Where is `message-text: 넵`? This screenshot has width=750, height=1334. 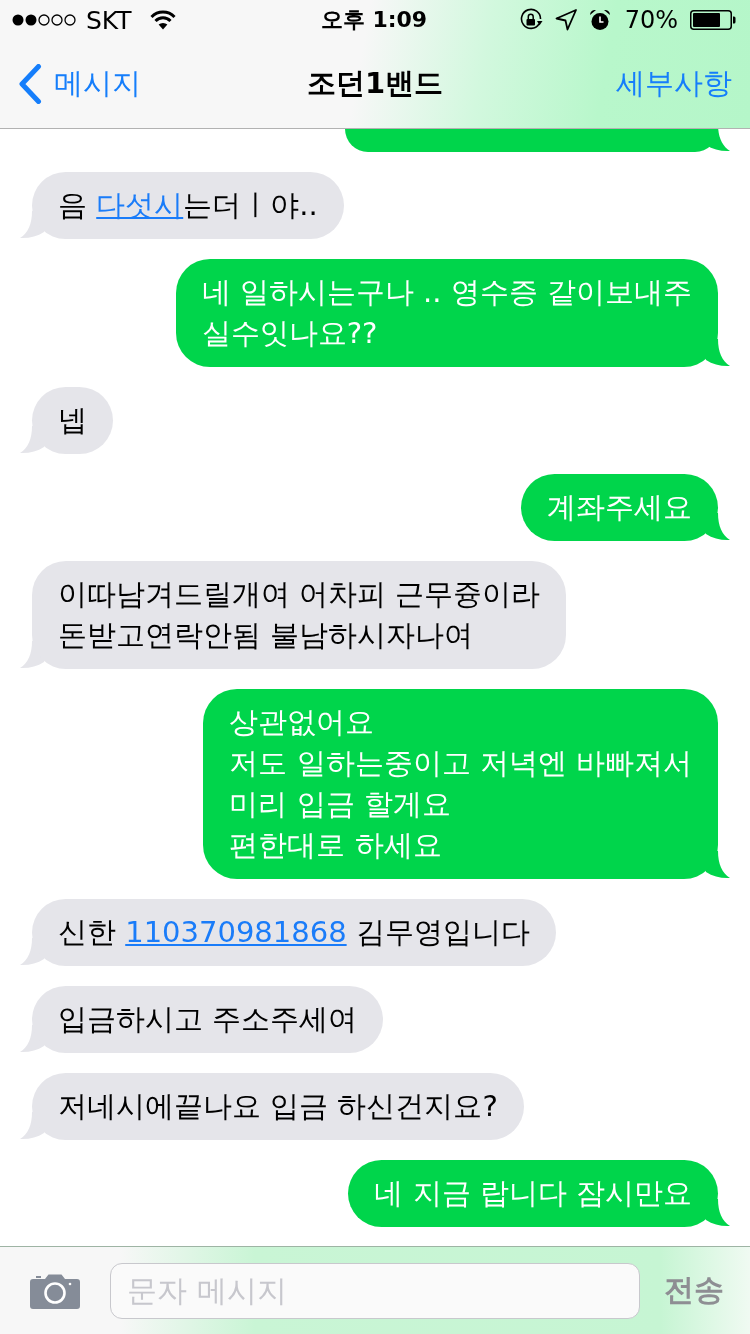
message-text: 넵 is located at coordinates (72, 420).